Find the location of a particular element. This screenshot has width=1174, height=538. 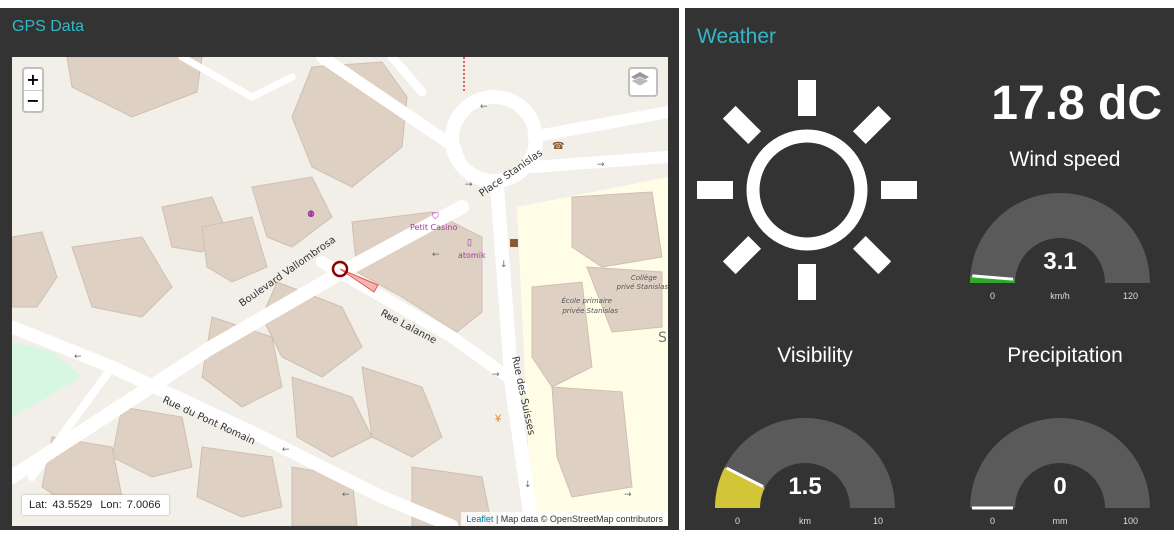

precipitation-gauge: 0 0 mm 100 is located at coordinates (1060, 473).